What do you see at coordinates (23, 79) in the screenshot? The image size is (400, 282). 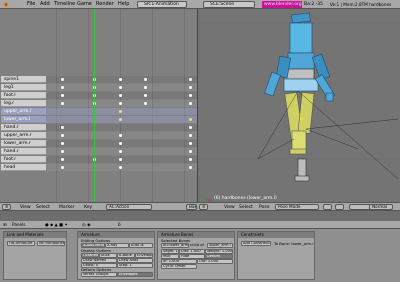 I see `channel-label: spine1` at bounding box center [23, 79].